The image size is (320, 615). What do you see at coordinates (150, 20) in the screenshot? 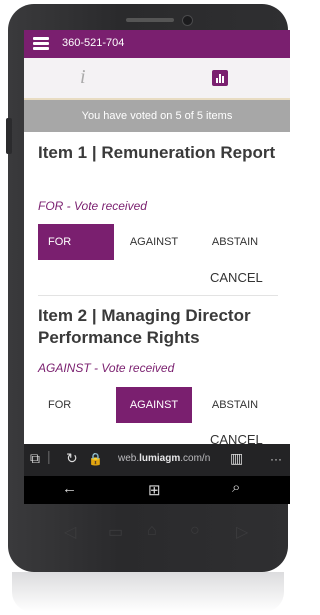
I see `speaker-grille` at bounding box center [150, 20].